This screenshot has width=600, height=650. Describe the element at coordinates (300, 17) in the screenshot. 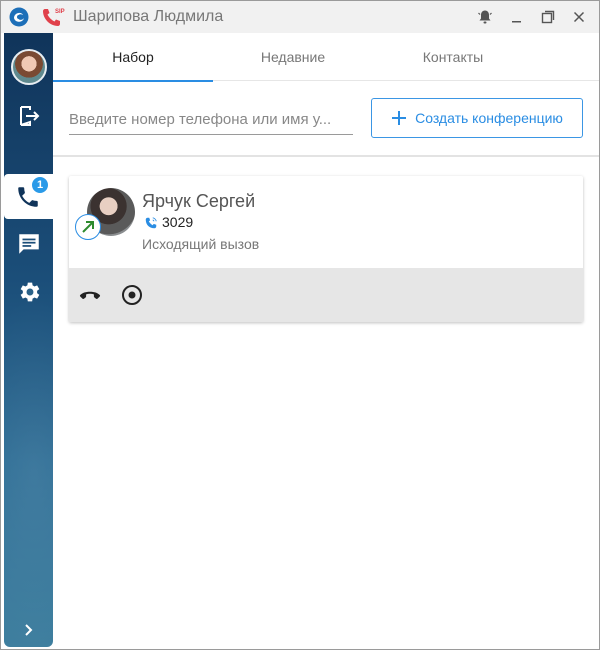

I see `title-bar: SIP Шарипова Людмила` at that location.